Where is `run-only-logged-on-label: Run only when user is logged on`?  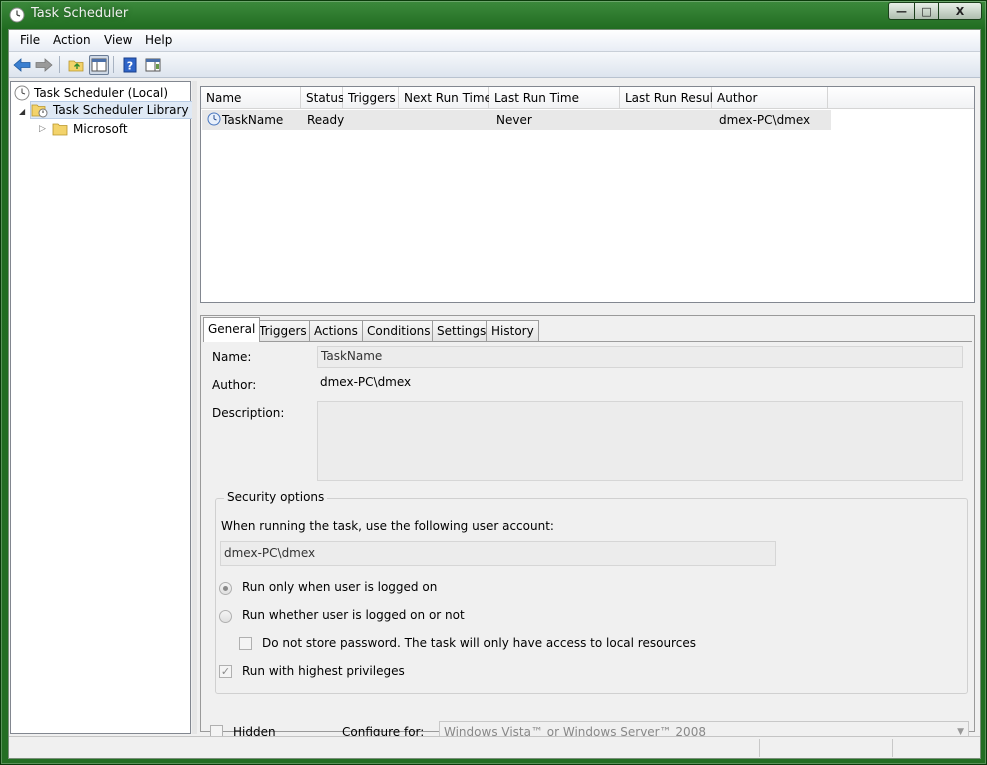
run-only-logged-on-label: Run only when user is logged on is located at coordinates (339, 587).